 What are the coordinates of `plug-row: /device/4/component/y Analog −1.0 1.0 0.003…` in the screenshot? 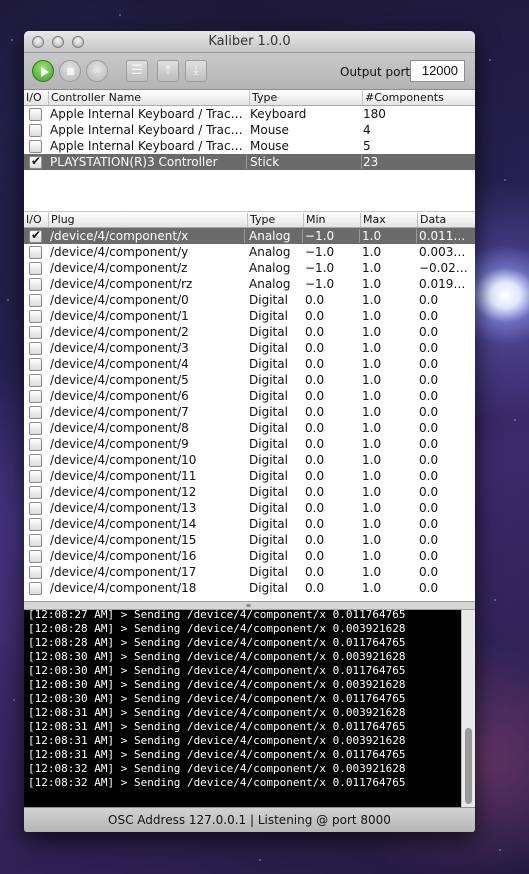 It's located at (249, 252).